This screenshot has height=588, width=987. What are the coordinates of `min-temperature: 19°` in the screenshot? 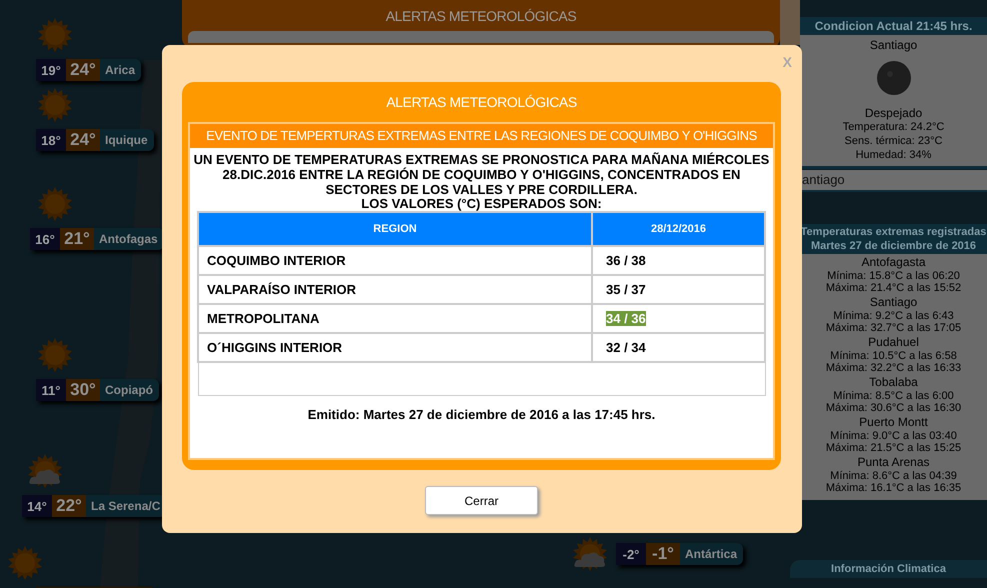 It's located at (51, 70).